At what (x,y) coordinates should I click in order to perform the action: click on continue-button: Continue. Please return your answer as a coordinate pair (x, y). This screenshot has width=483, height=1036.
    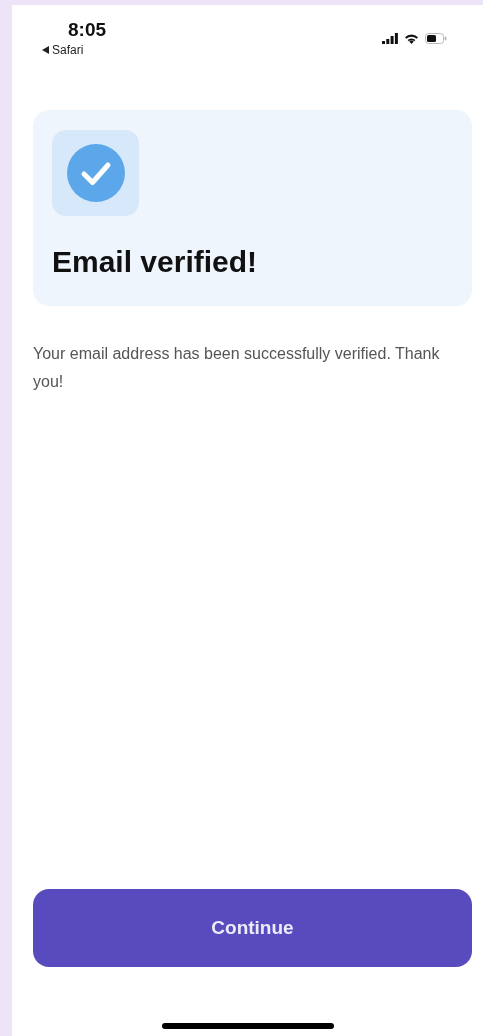
    Looking at the image, I should click on (252, 928).